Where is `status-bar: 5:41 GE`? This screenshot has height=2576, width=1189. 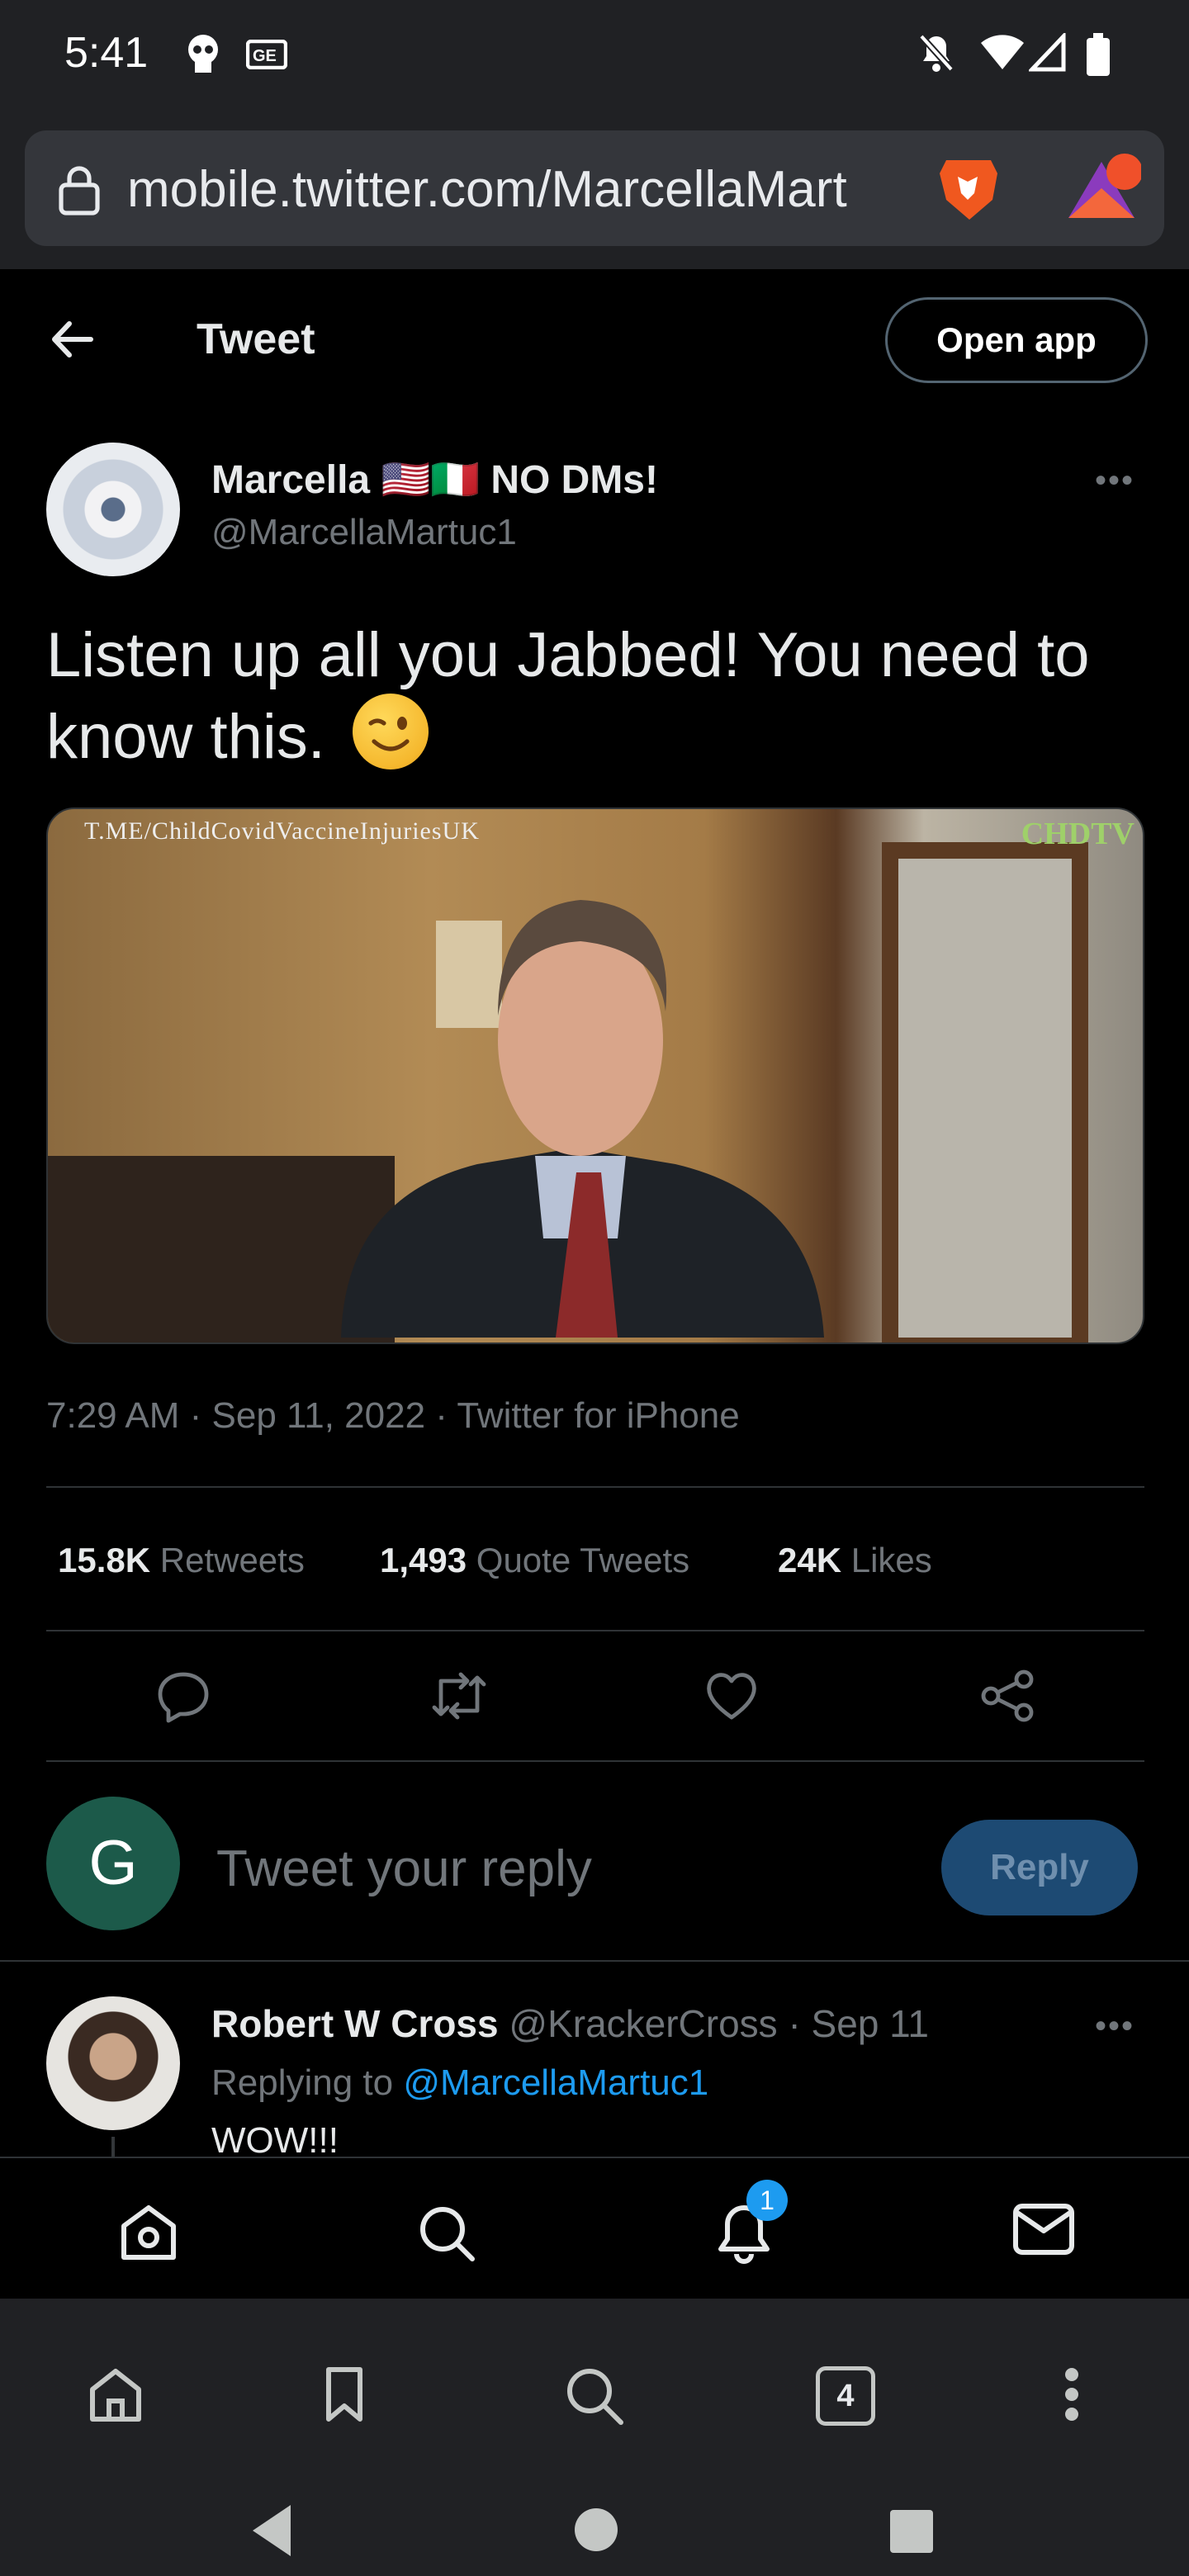
status-bar: 5:41 GE is located at coordinates (594, 56).